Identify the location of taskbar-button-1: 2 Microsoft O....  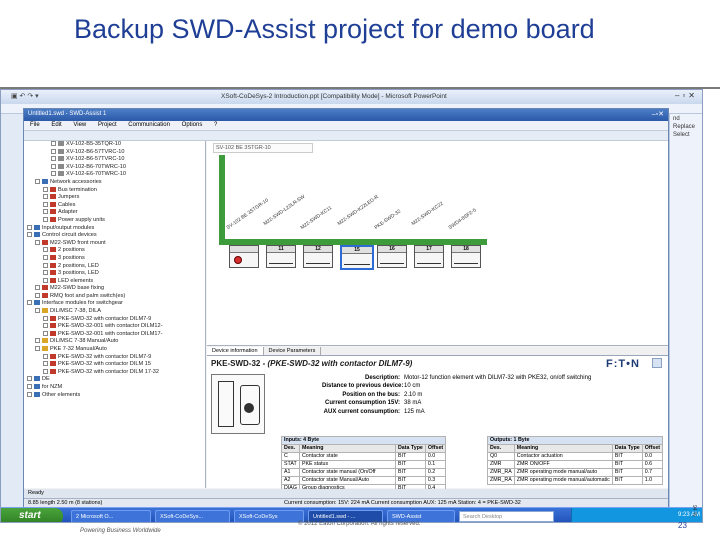
(111, 516).